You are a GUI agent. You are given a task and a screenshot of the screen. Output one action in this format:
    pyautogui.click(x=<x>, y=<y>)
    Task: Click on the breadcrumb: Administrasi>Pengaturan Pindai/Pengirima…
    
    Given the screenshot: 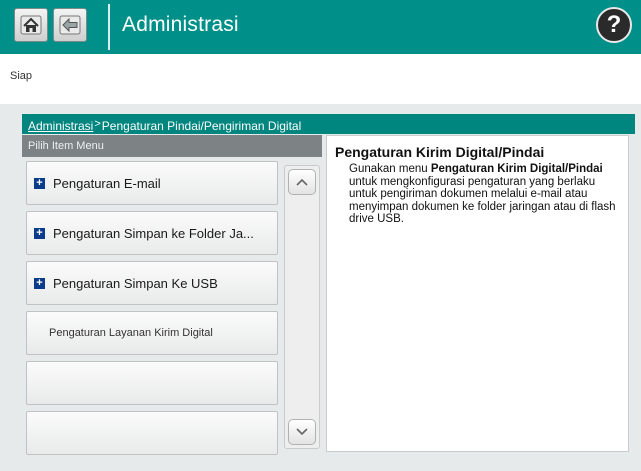 What is the action you would take?
    pyautogui.click(x=328, y=124)
    